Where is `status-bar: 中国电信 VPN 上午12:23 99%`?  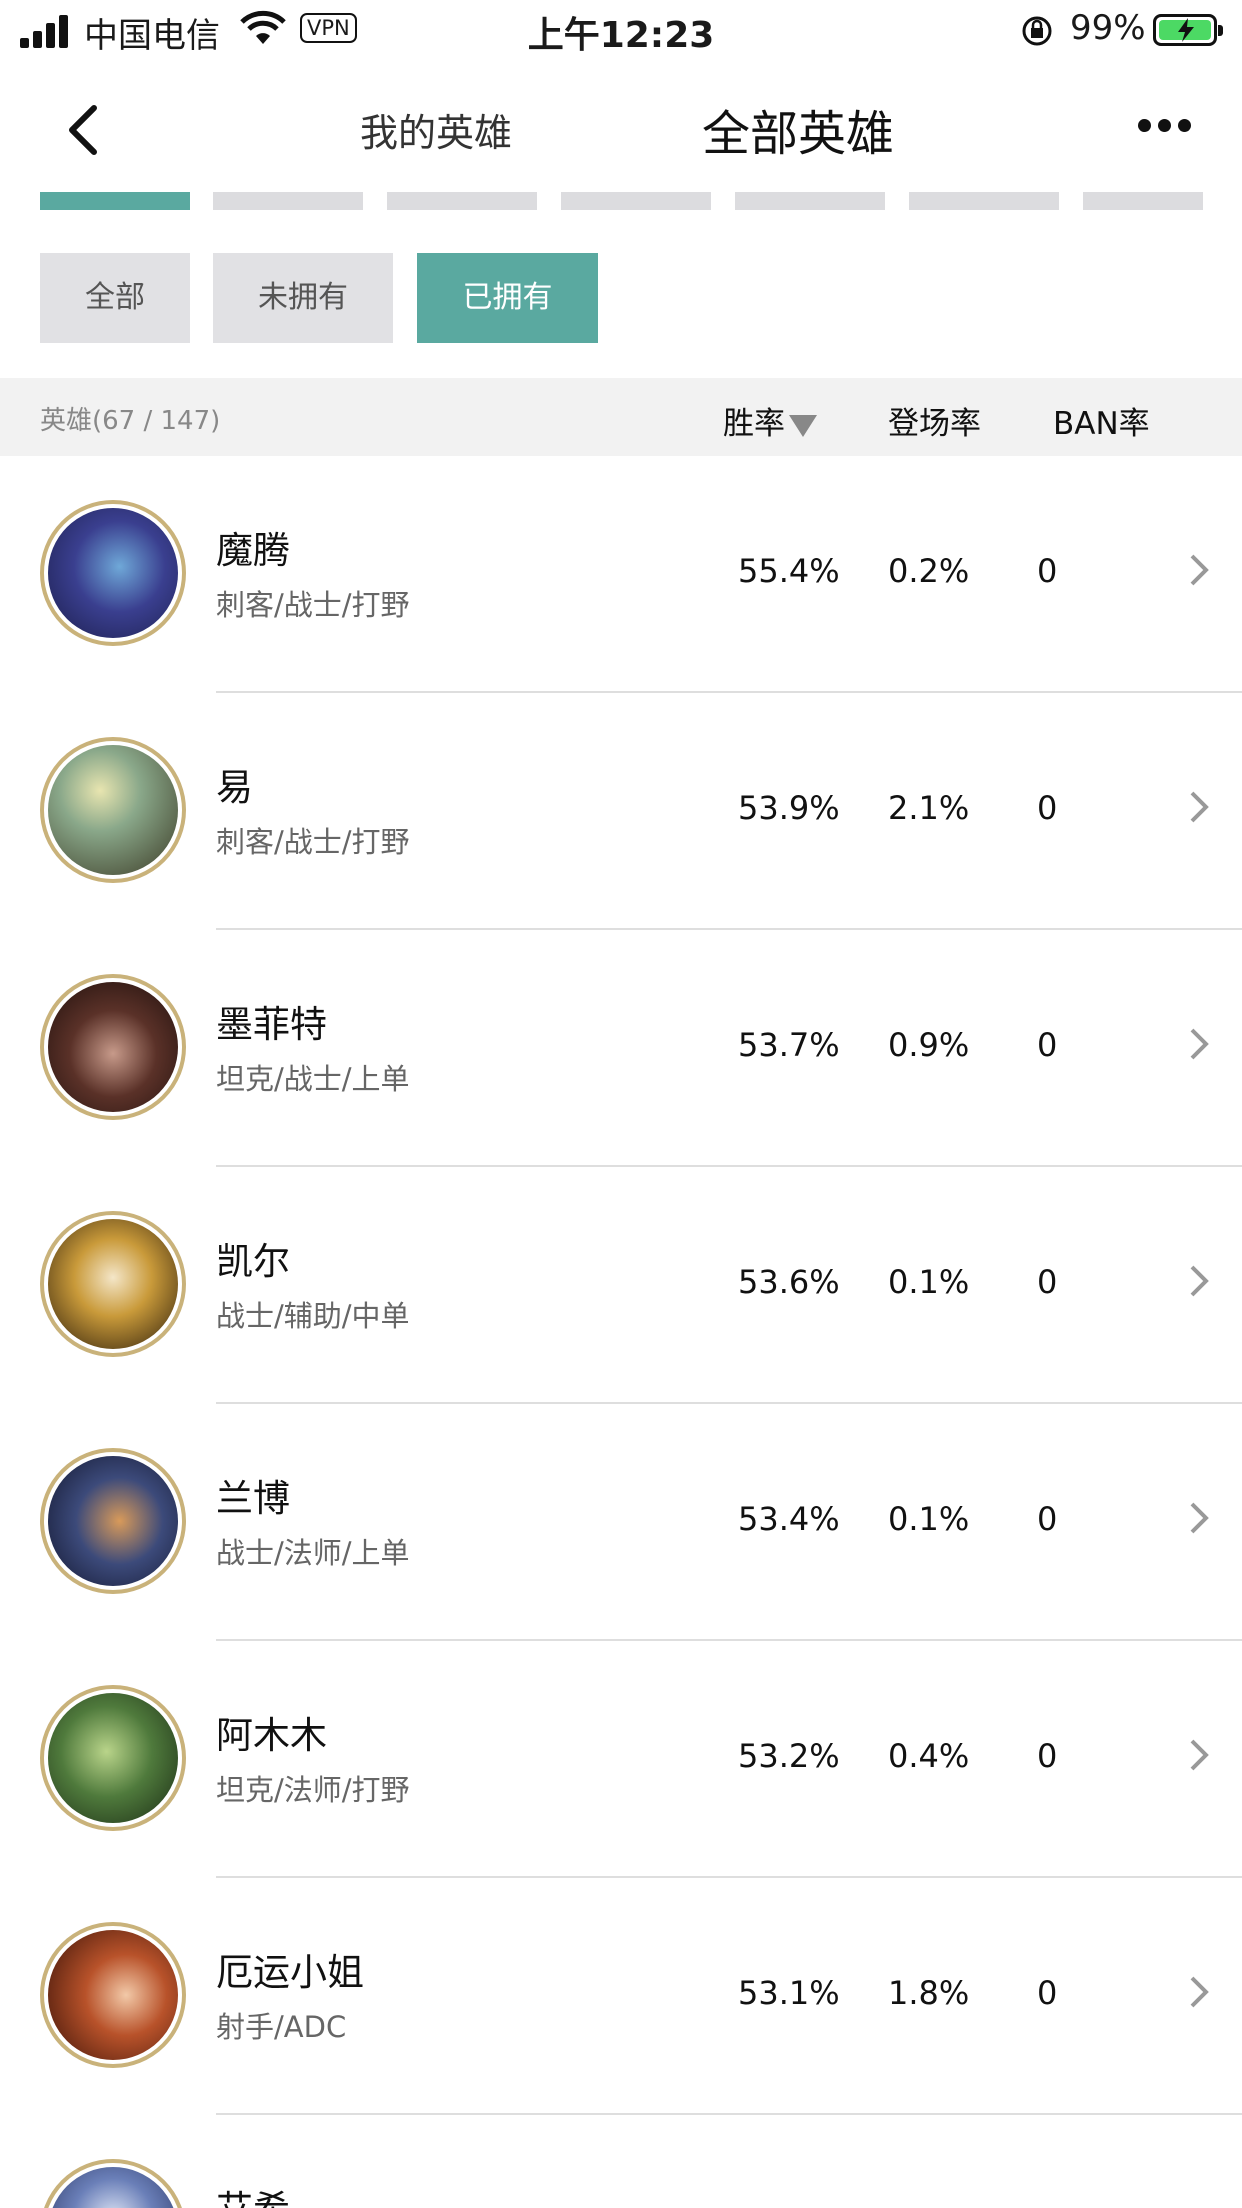 status-bar: 中国电信 VPN 上午12:23 99% is located at coordinates (621, 32).